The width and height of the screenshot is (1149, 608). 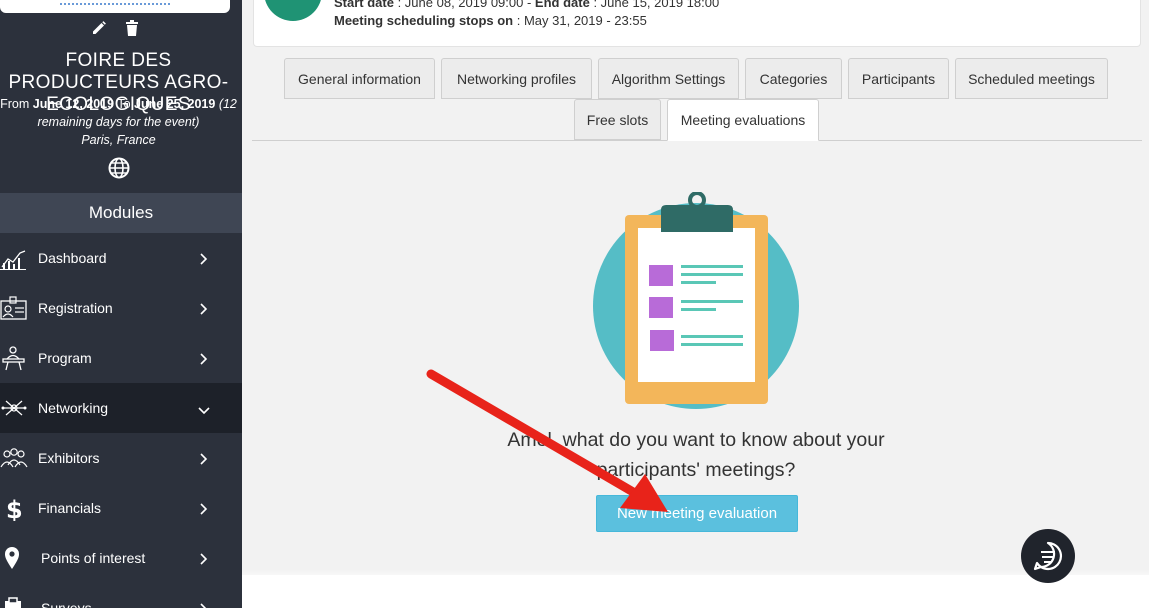 I want to click on trash-icon, so click(x=132, y=28).